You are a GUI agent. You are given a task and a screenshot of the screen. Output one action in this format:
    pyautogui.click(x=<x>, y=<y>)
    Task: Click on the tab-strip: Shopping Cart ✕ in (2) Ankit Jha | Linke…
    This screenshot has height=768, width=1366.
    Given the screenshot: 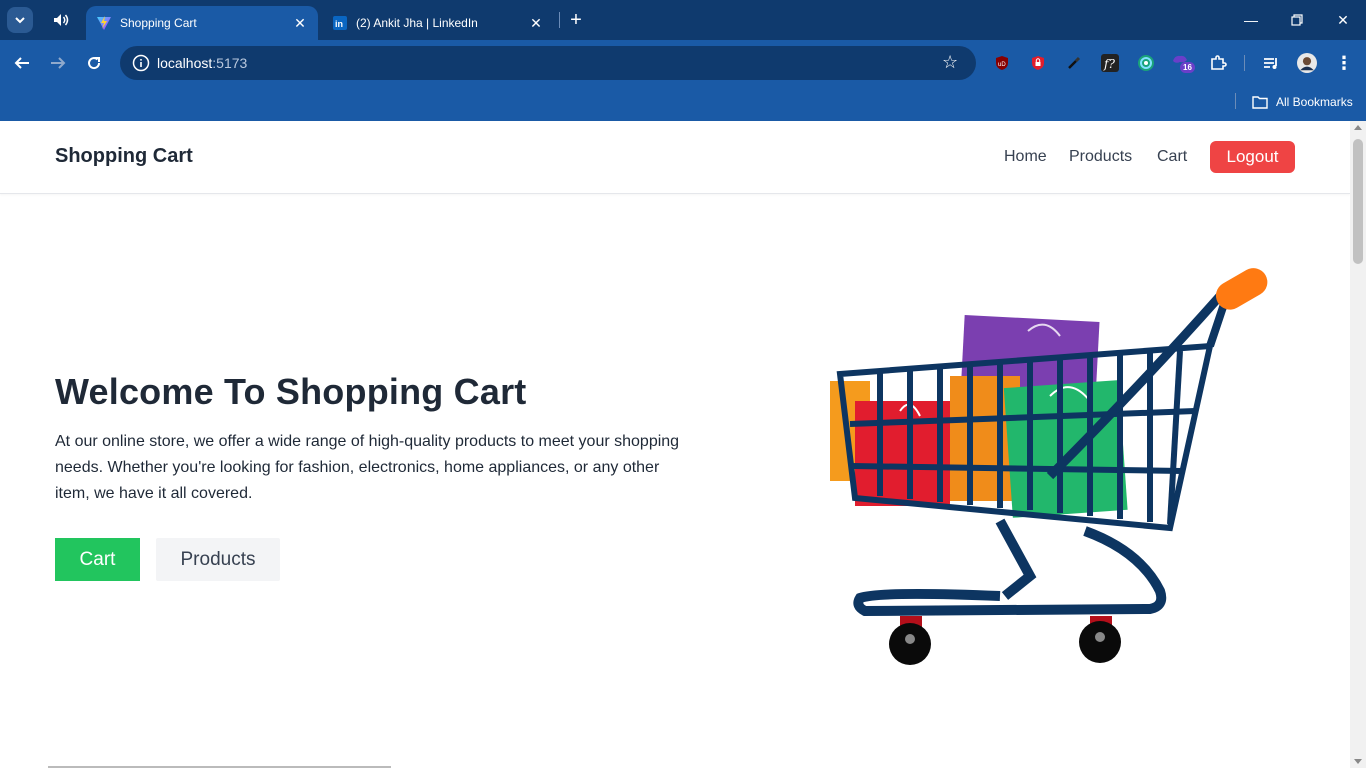 What is the action you would take?
    pyautogui.click(x=683, y=20)
    